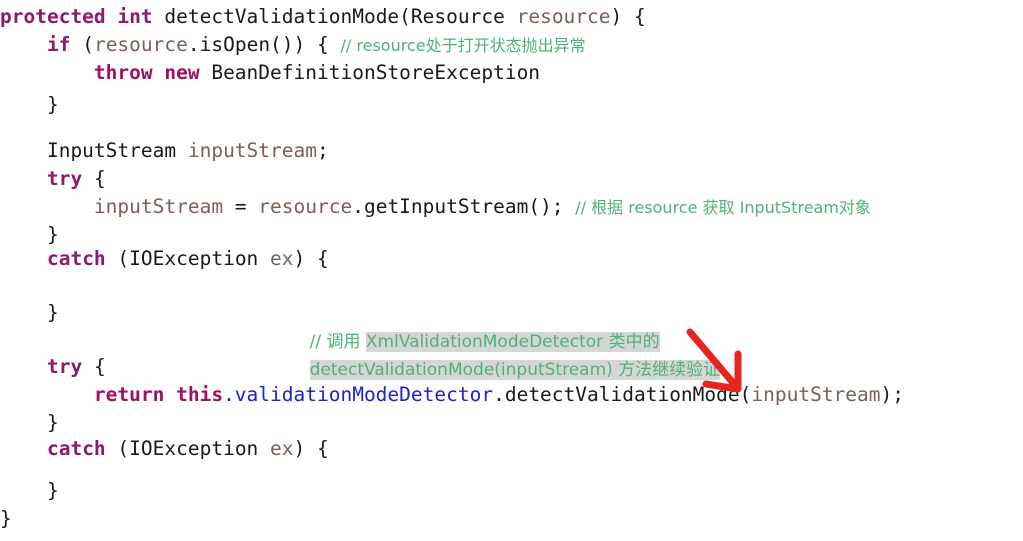 The height and width of the screenshot is (541, 1023). What do you see at coordinates (723, 207) in the screenshot?
I see `inline-comment: // 根据 resource 获取 InputStream对象` at bounding box center [723, 207].